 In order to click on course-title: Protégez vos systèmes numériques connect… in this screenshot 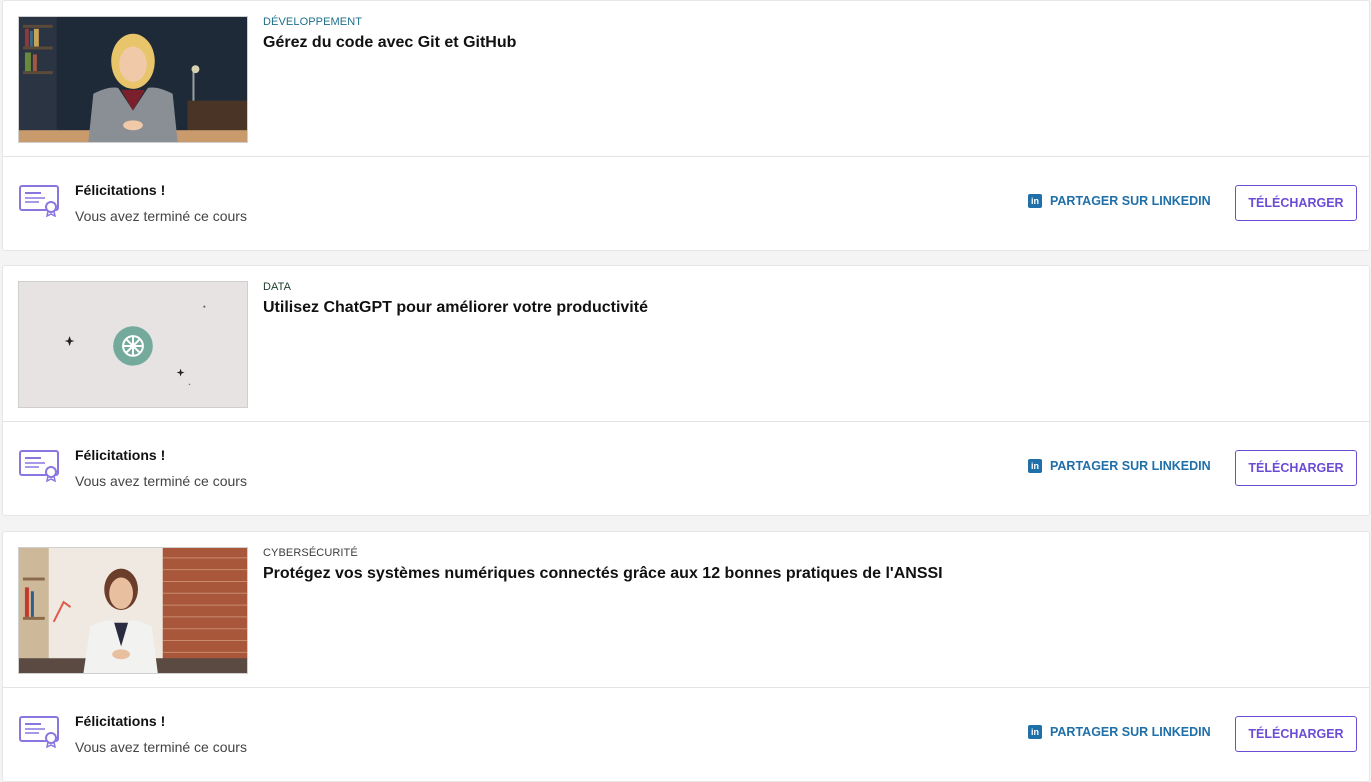, I will do `click(603, 574)`.